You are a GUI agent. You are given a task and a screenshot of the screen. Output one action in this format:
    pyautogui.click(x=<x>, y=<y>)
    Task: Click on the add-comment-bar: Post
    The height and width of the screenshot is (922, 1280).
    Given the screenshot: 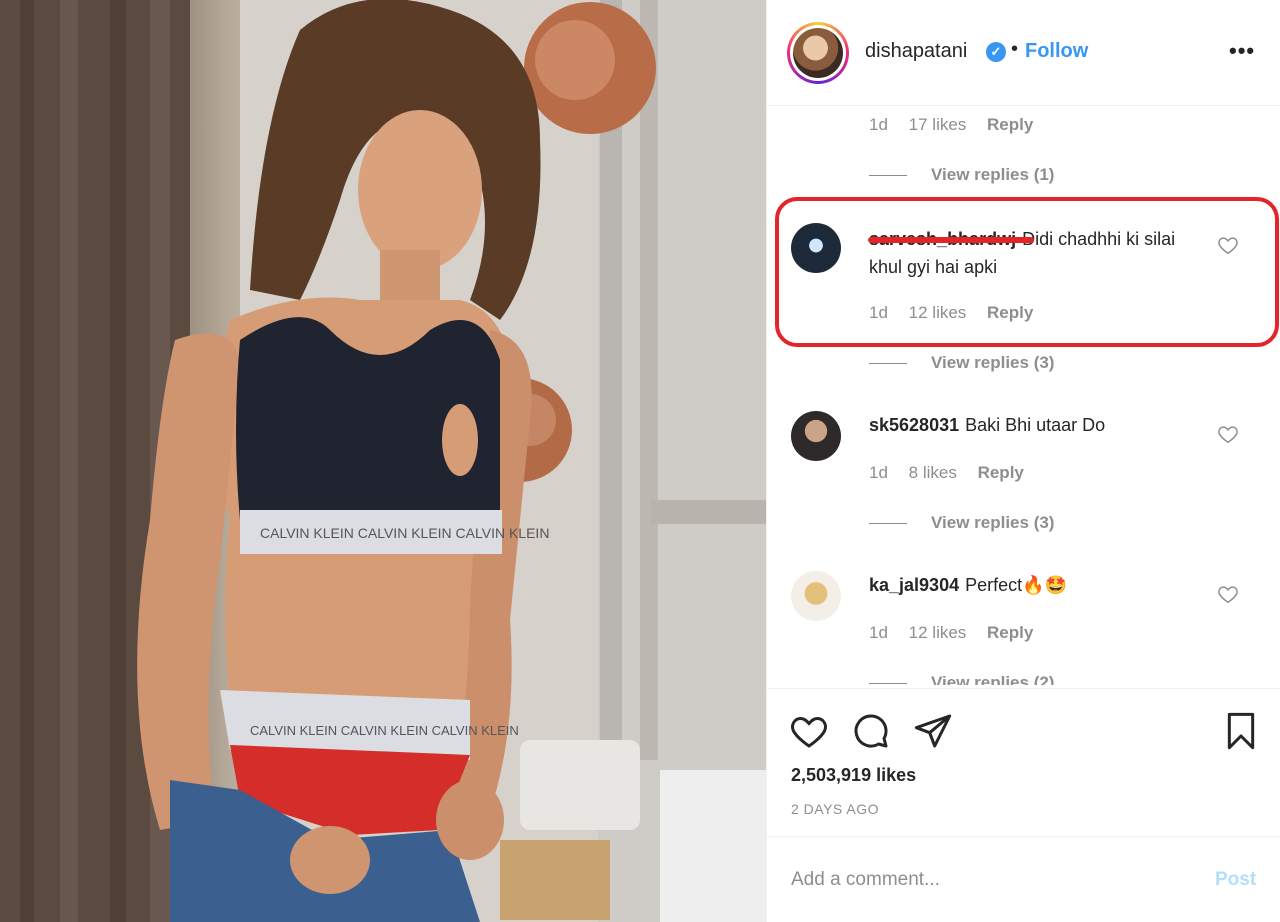 What is the action you would take?
    pyautogui.click(x=1023, y=879)
    